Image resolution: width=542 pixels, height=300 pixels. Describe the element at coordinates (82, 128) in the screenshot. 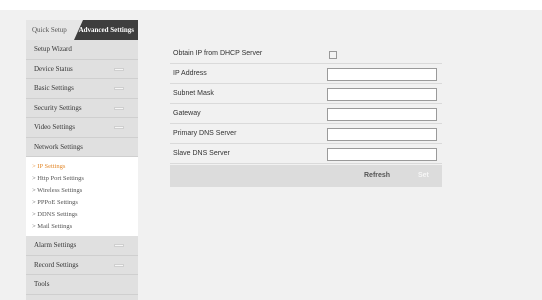

I see `sidebar-item-video-settings: Video Settings` at that location.